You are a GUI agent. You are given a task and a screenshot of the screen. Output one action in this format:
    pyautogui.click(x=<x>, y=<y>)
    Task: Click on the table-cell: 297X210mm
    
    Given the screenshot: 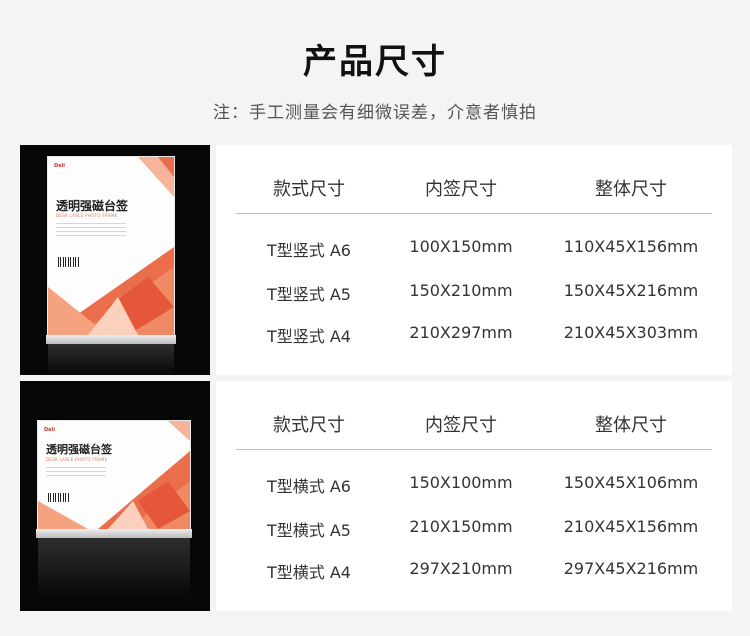 What is the action you would take?
    pyautogui.click(x=461, y=568)
    